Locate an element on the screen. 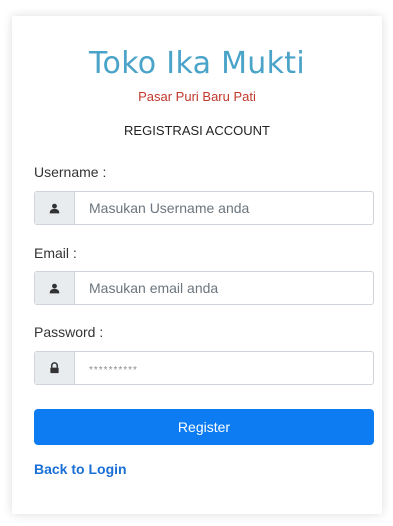 The height and width of the screenshot is (526, 393). email-input is located at coordinates (224, 288).